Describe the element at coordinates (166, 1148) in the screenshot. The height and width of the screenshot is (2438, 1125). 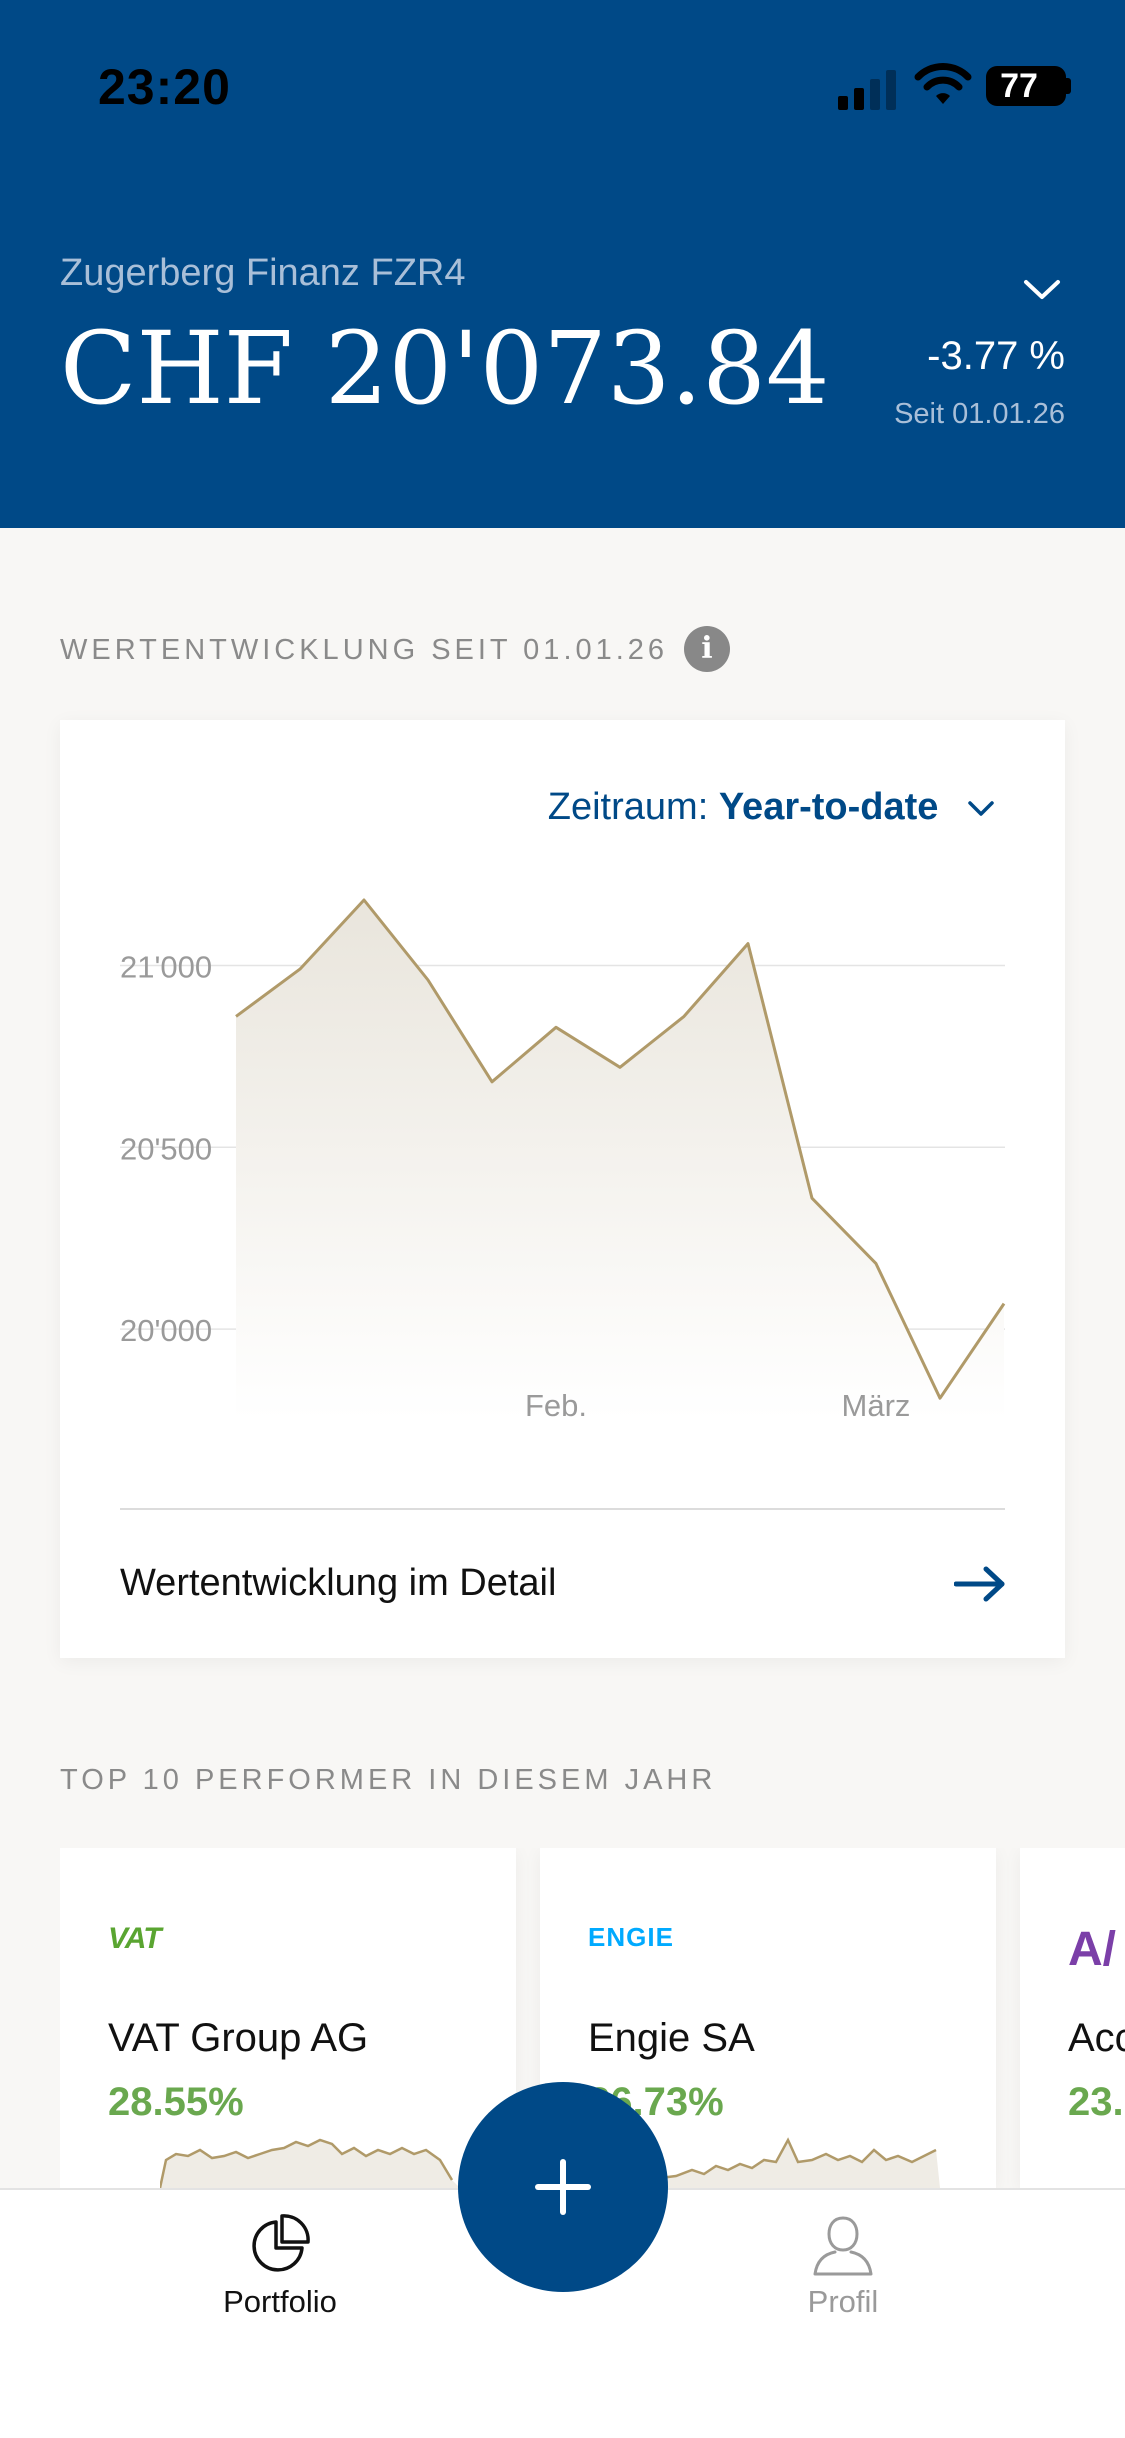
I see `y-tick-label: 20'500` at that location.